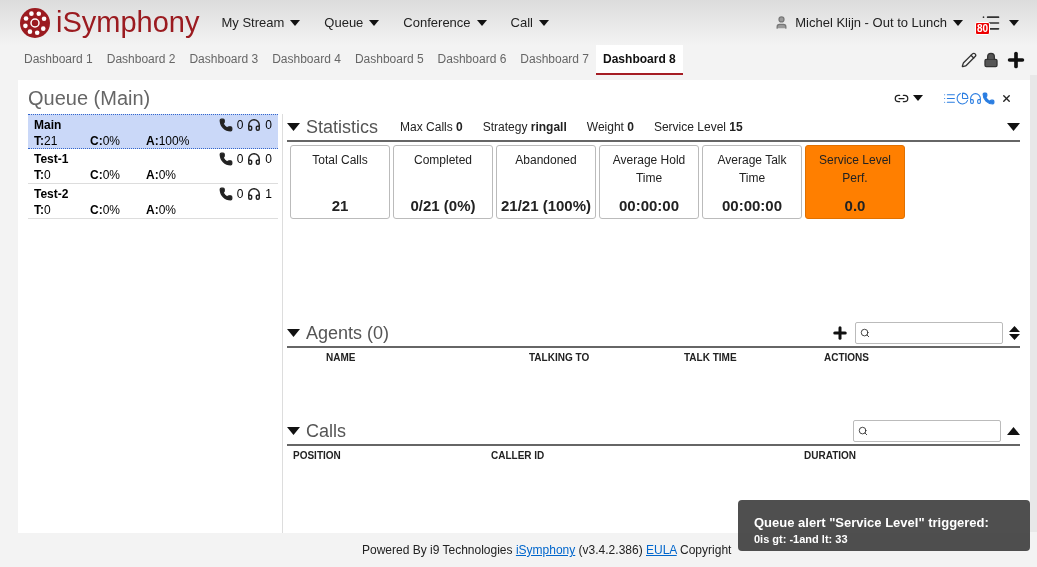 The image size is (1037, 567). Describe the element at coordinates (224, 60) in the screenshot. I see `dashboard-tab: Dashboard 3` at that location.